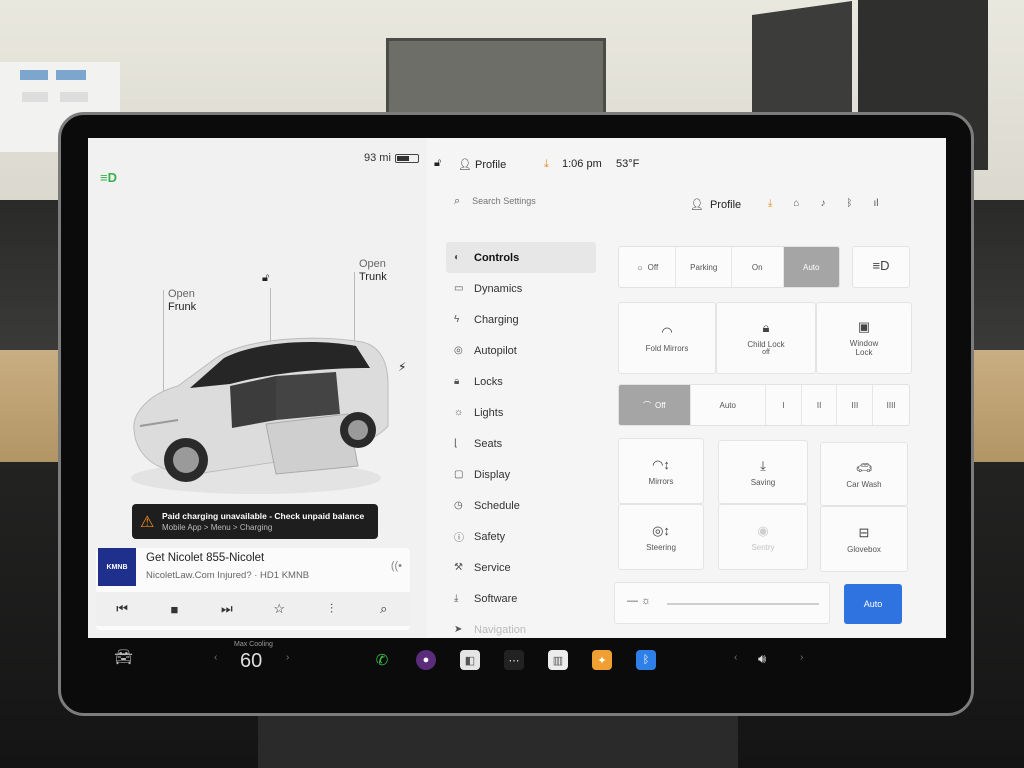 The height and width of the screenshot is (768, 1024). What do you see at coordinates (108, 177) in the screenshot?
I see `headlight-indicator-icon: ≡D` at bounding box center [108, 177].